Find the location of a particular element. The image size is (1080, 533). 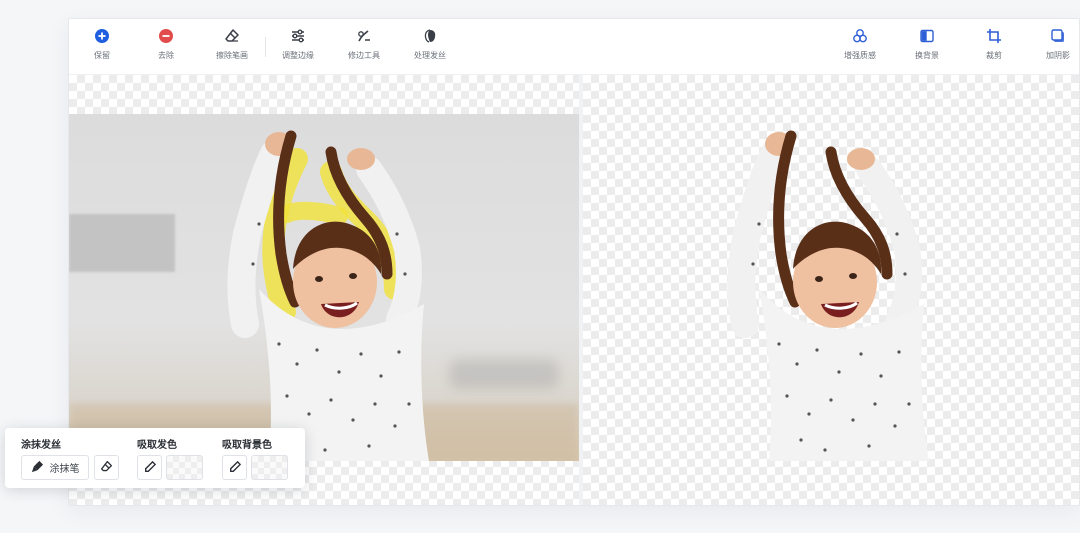

cutout-result is located at coordinates (828, 295).